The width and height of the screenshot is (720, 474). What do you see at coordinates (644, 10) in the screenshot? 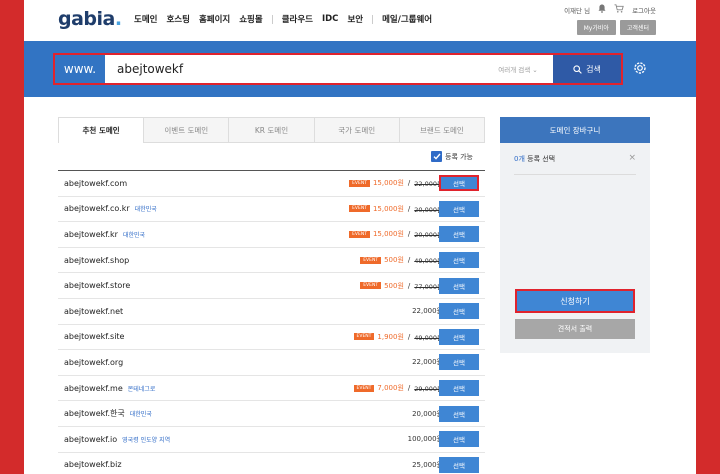
I see `logout-link: 로그아웃` at bounding box center [644, 10].